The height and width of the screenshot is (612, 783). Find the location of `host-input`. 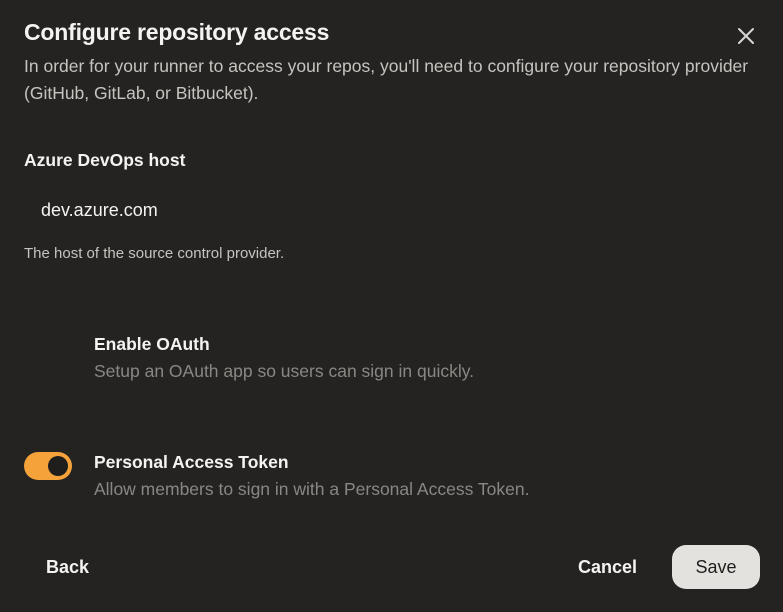

host-input is located at coordinates (391, 210).